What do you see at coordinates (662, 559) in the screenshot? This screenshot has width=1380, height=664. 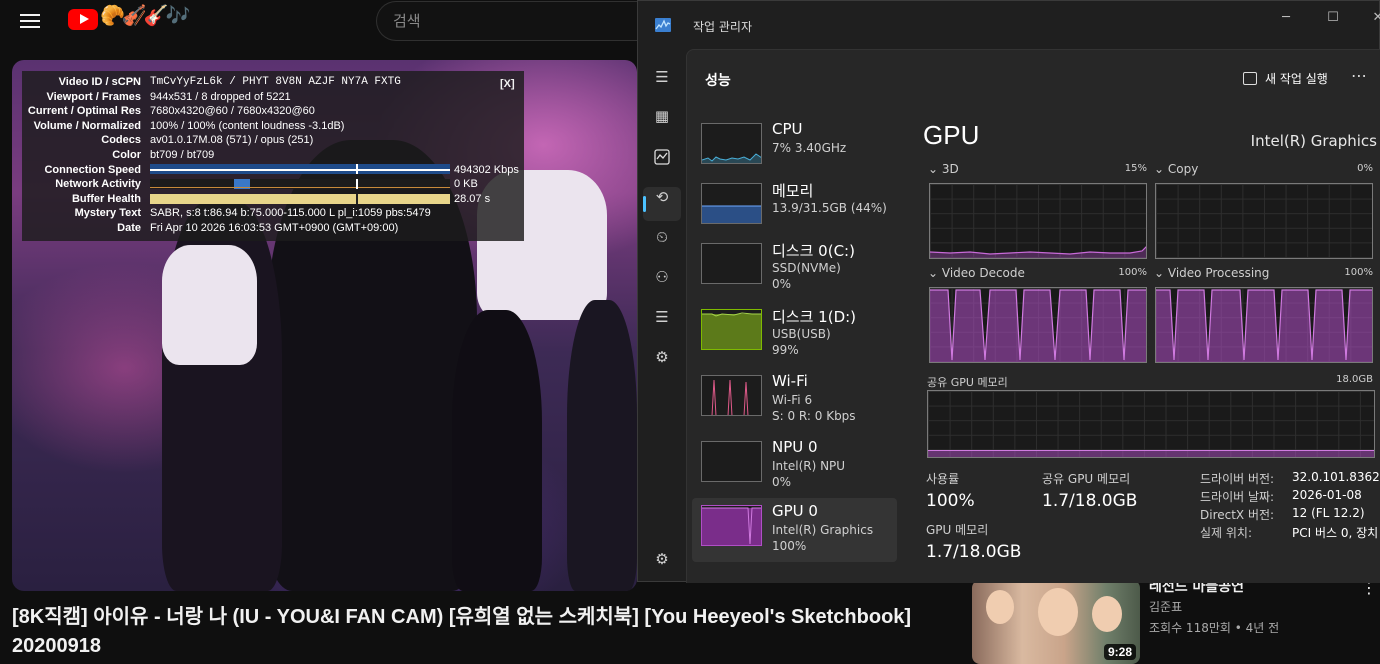 I see `settings-icon: ⚙` at bounding box center [662, 559].